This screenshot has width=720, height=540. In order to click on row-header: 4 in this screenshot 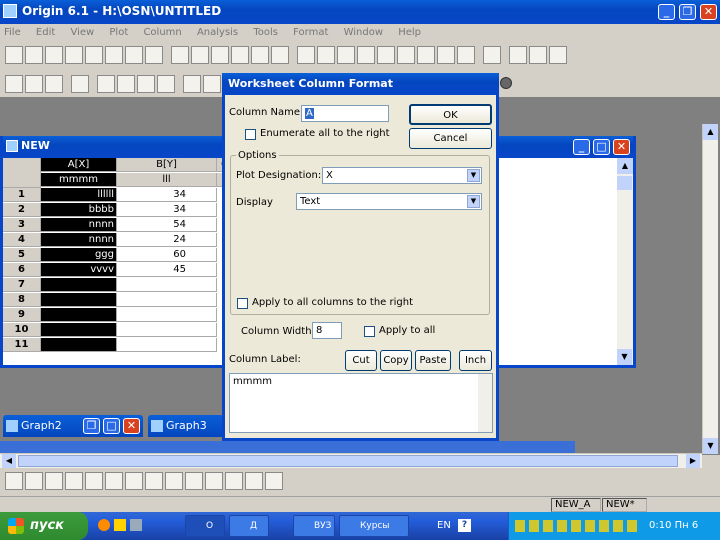, I will do `click(22, 240)`.